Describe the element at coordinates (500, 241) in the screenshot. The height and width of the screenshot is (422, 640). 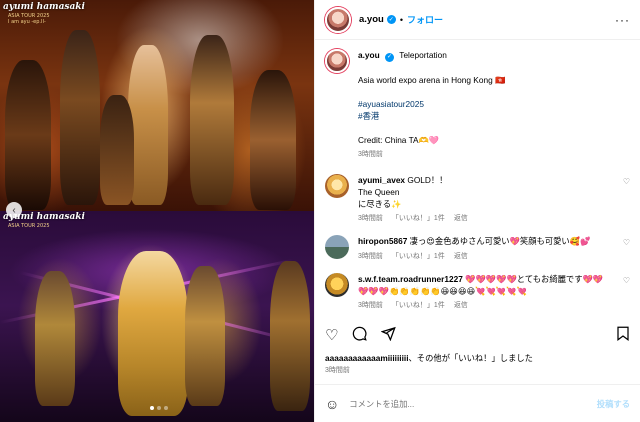
I see `comment-text: 凄っ😍金色あゆさん可愛い💖笑顔も可愛い🥰💕` at that location.